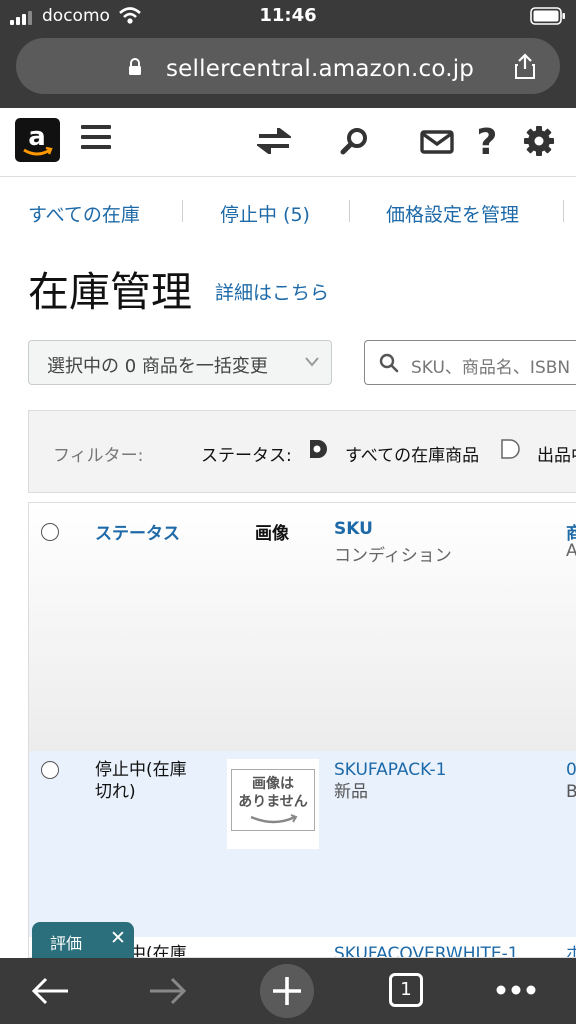 This screenshot has height=1024, width=576. I want to click on amazon-logo: a, so click(37, 140).